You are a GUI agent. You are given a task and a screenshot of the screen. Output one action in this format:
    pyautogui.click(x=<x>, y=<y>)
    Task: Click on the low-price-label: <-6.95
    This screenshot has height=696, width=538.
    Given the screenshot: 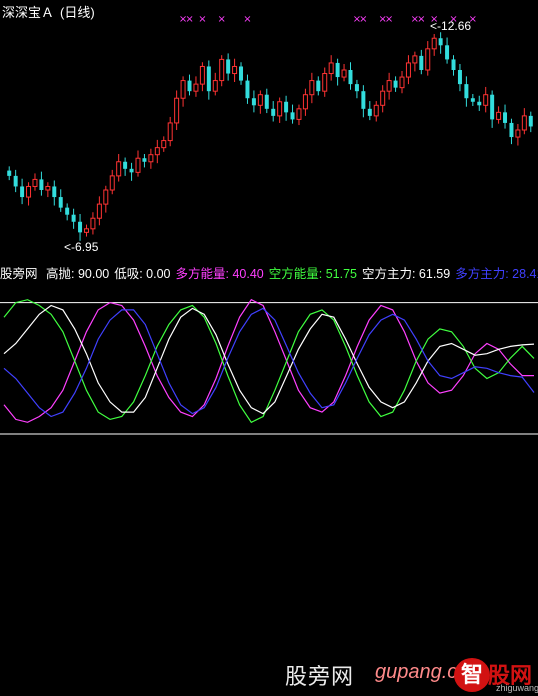 What is the action you would take?
    pyautogui.click(x=81, y=247)
    